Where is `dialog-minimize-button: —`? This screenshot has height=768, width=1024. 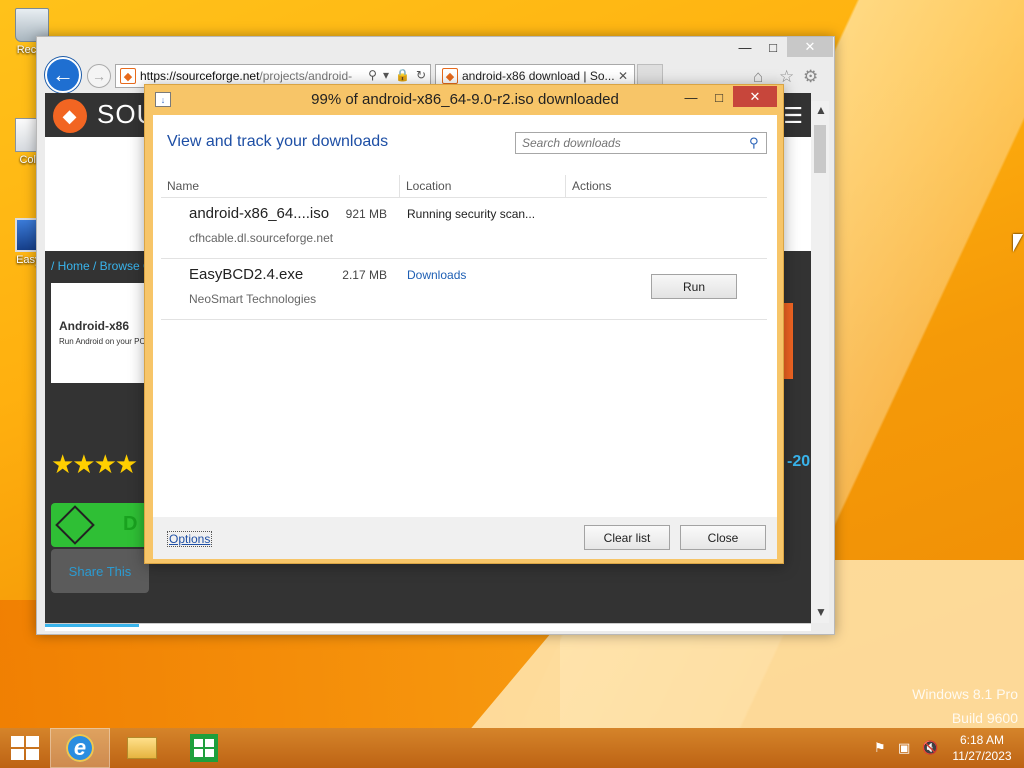
dialog-minimize-button: — is located at coordinates (691, 97).